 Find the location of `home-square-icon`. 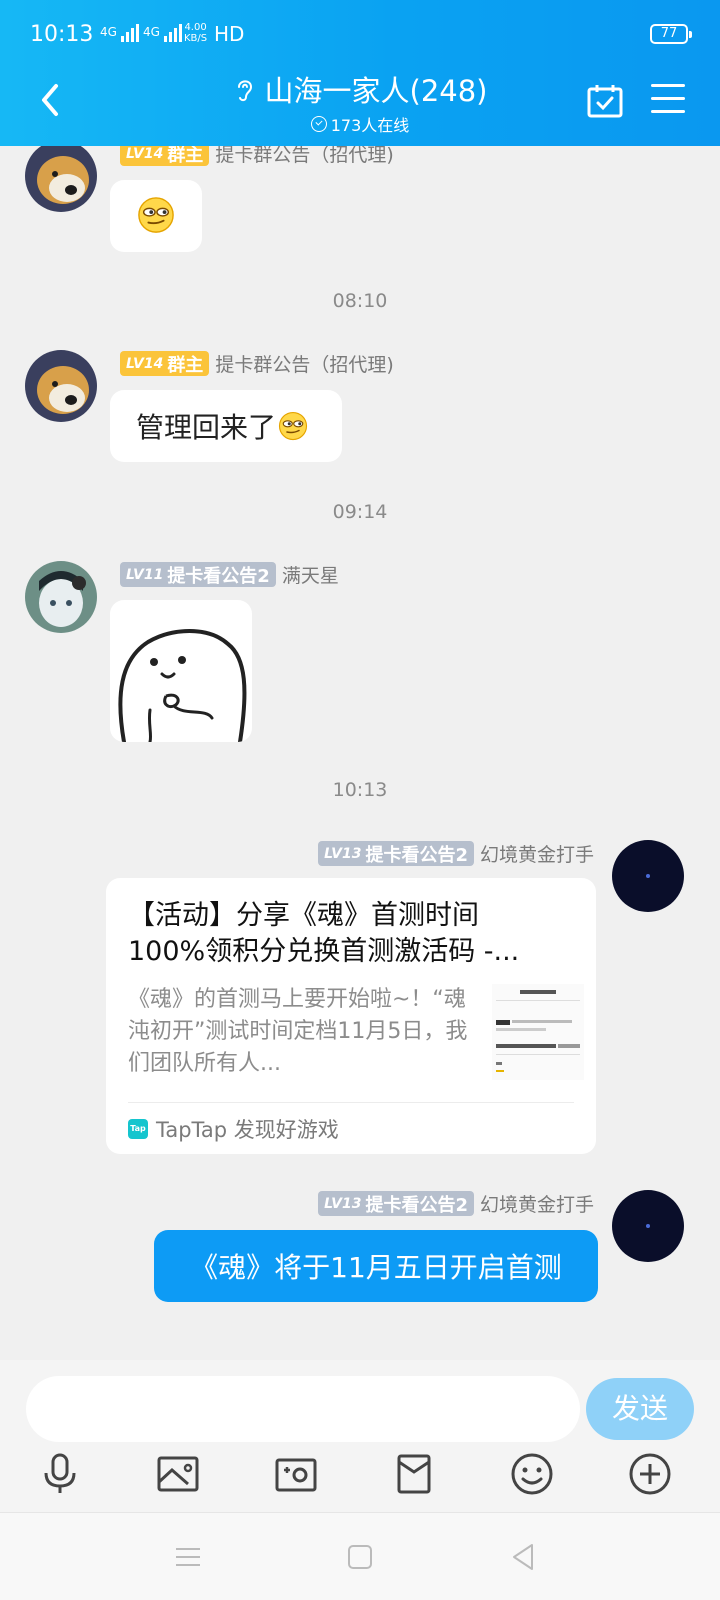

home-square-icon is located at coordinates (360, 1557).